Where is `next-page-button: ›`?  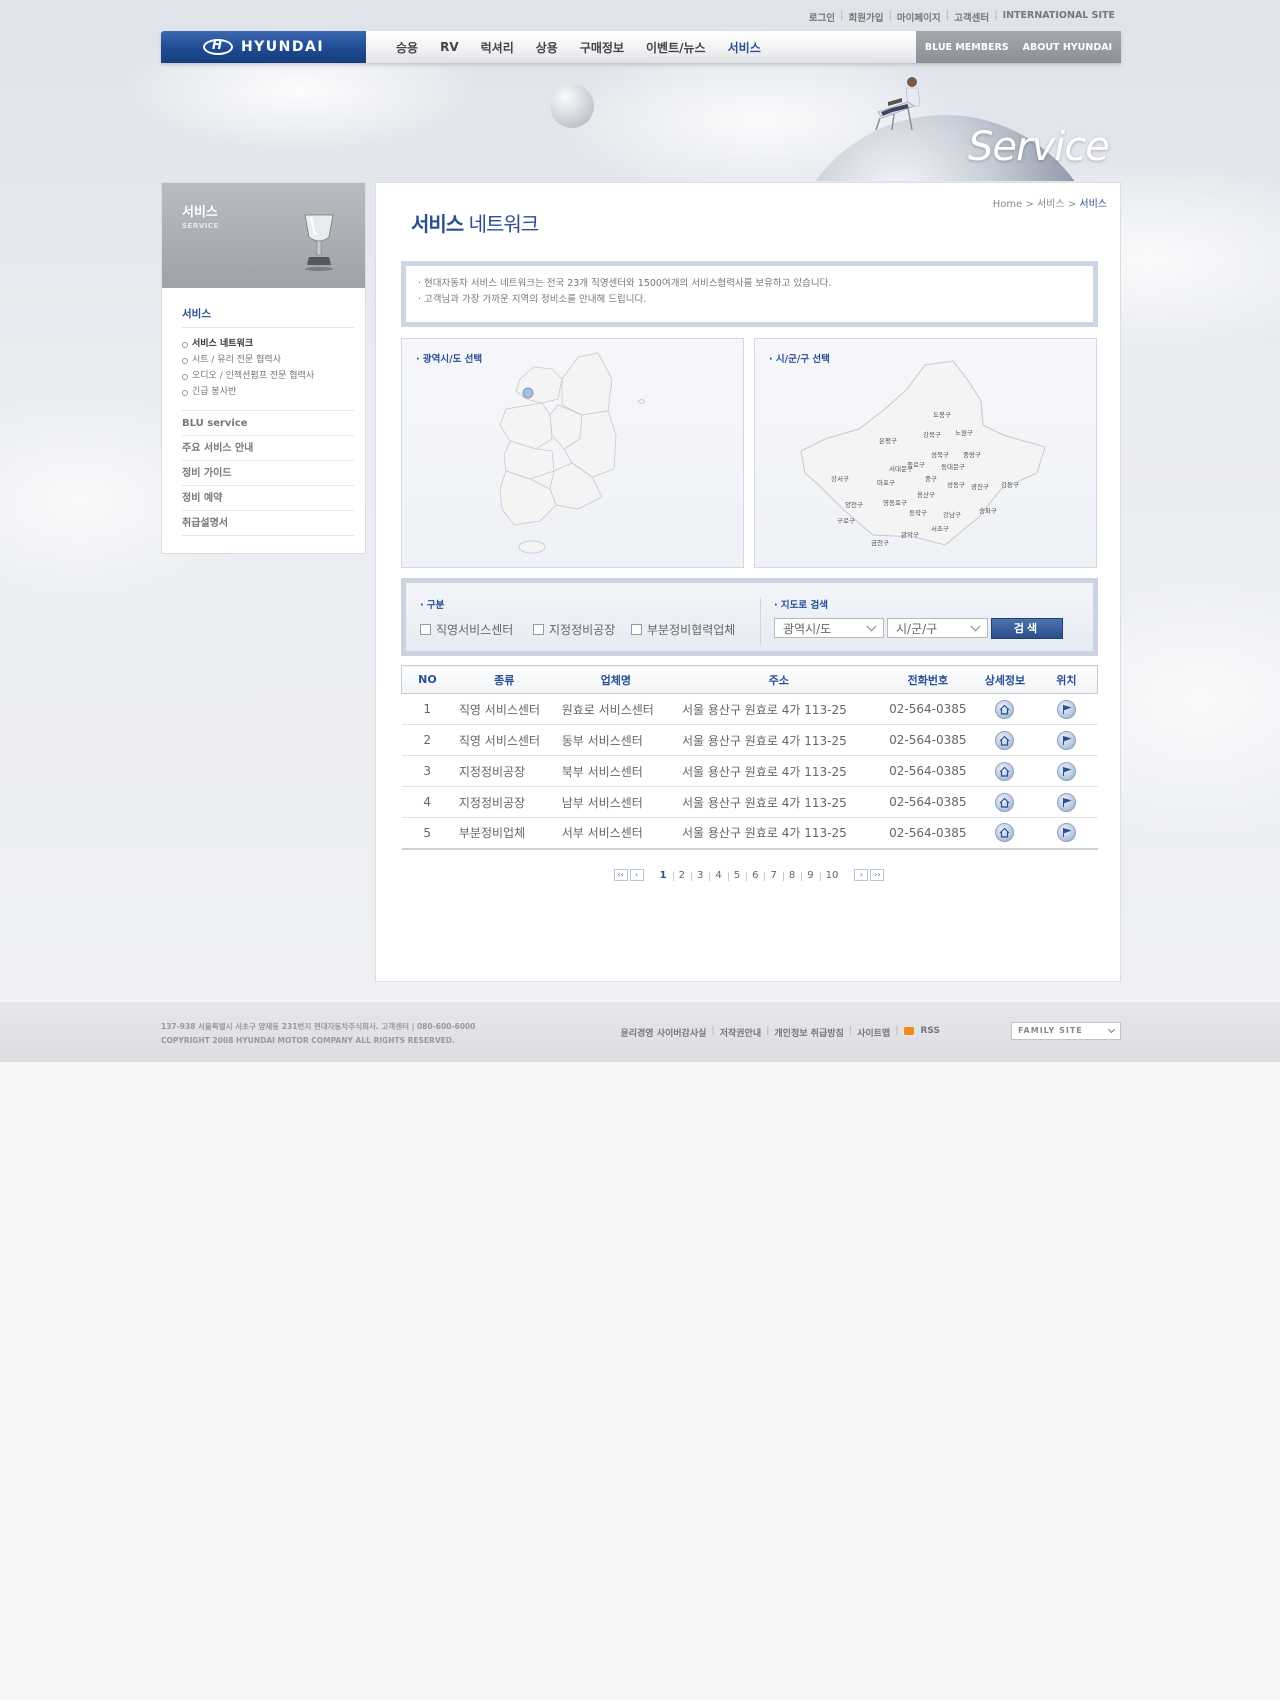 next-page-button: › is located at coordinates (861, 875).